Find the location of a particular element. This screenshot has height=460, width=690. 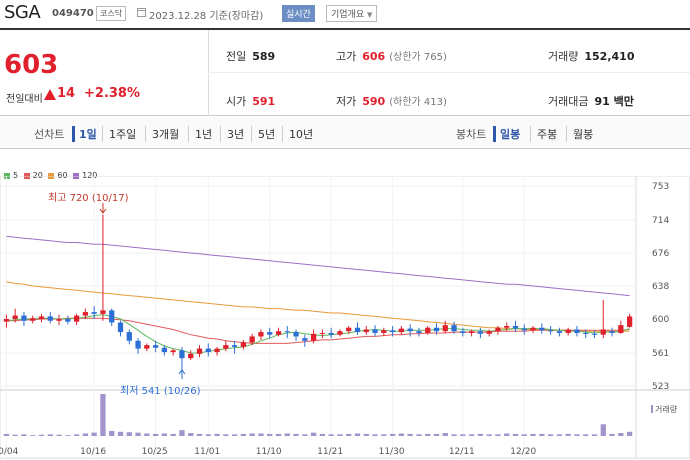

upper-limit: (상한가 765) is located at coordinates (418, 57).